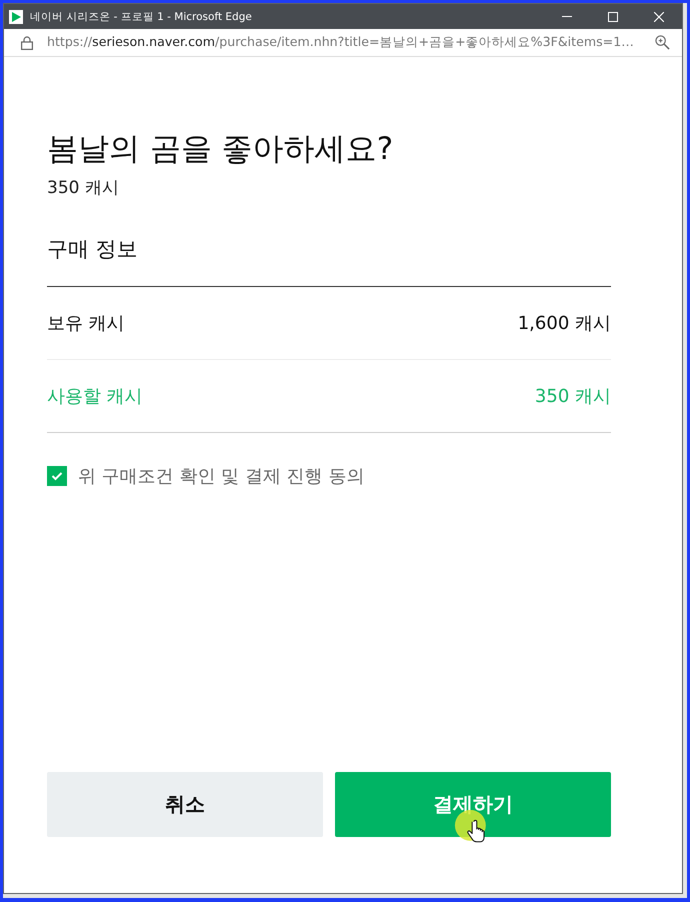 This screenshot has height=902, width=690. I want to click on maximize-icon, so click(613, 17).